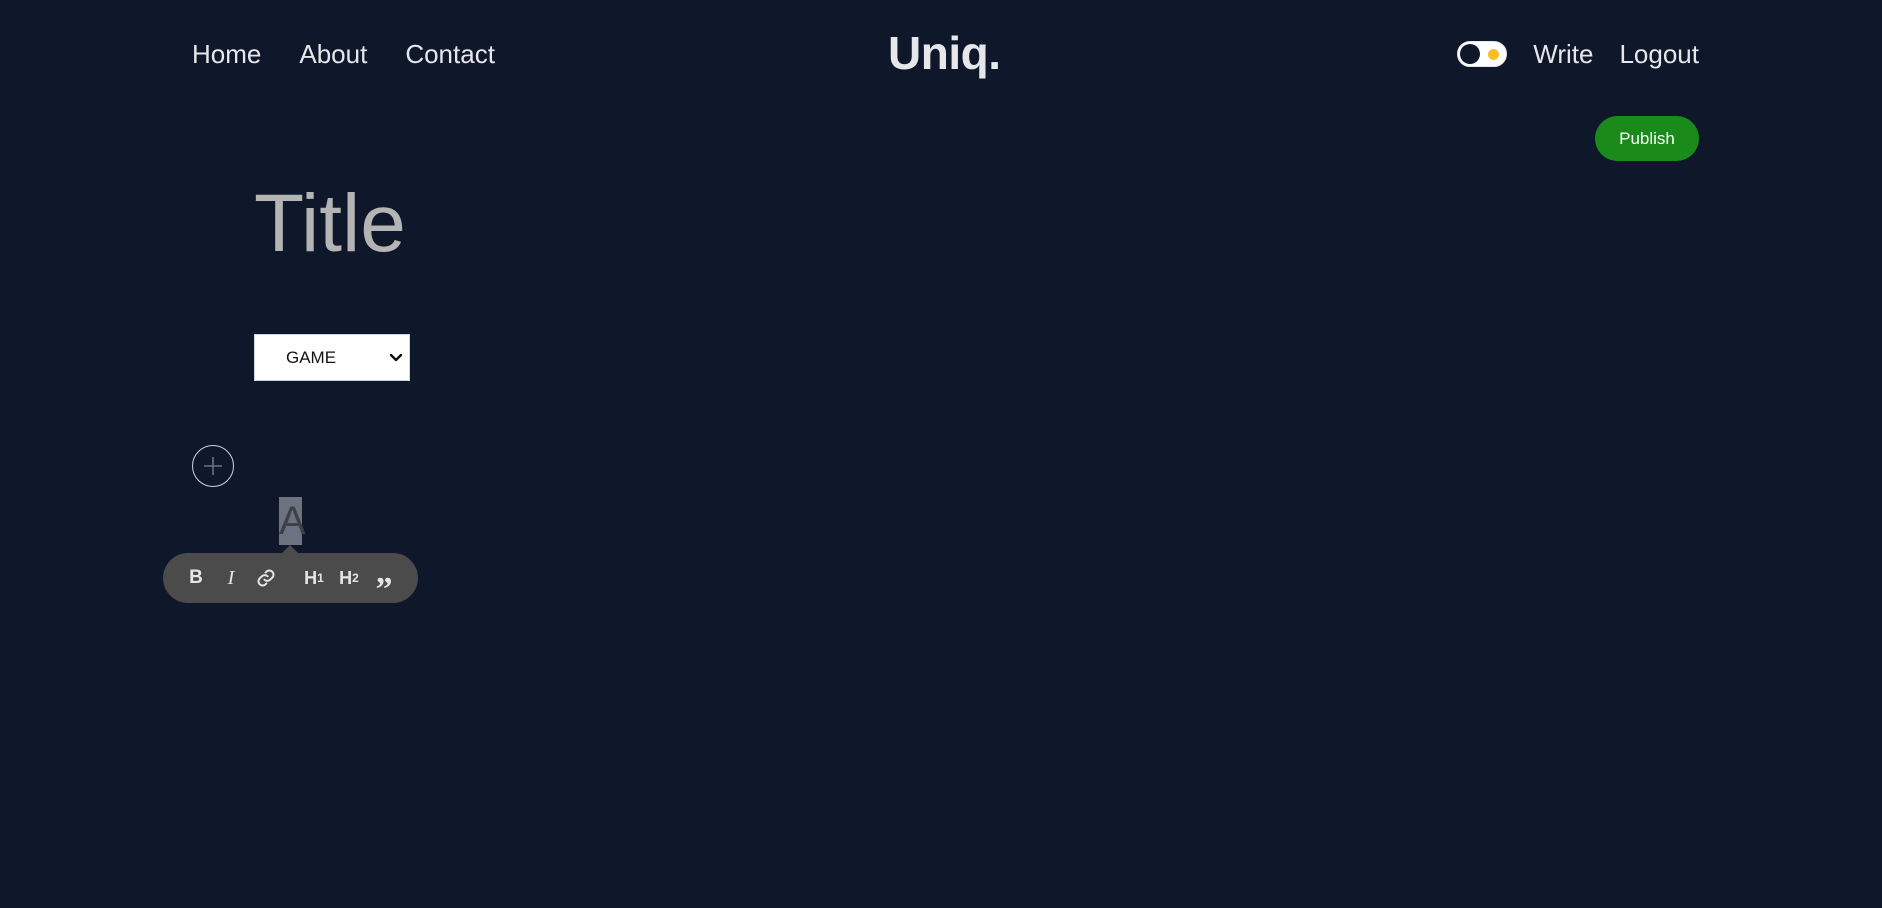 The height and width of the screenshot is (908, 1882). I want to click on quote-button: ”, so click(384, 584).